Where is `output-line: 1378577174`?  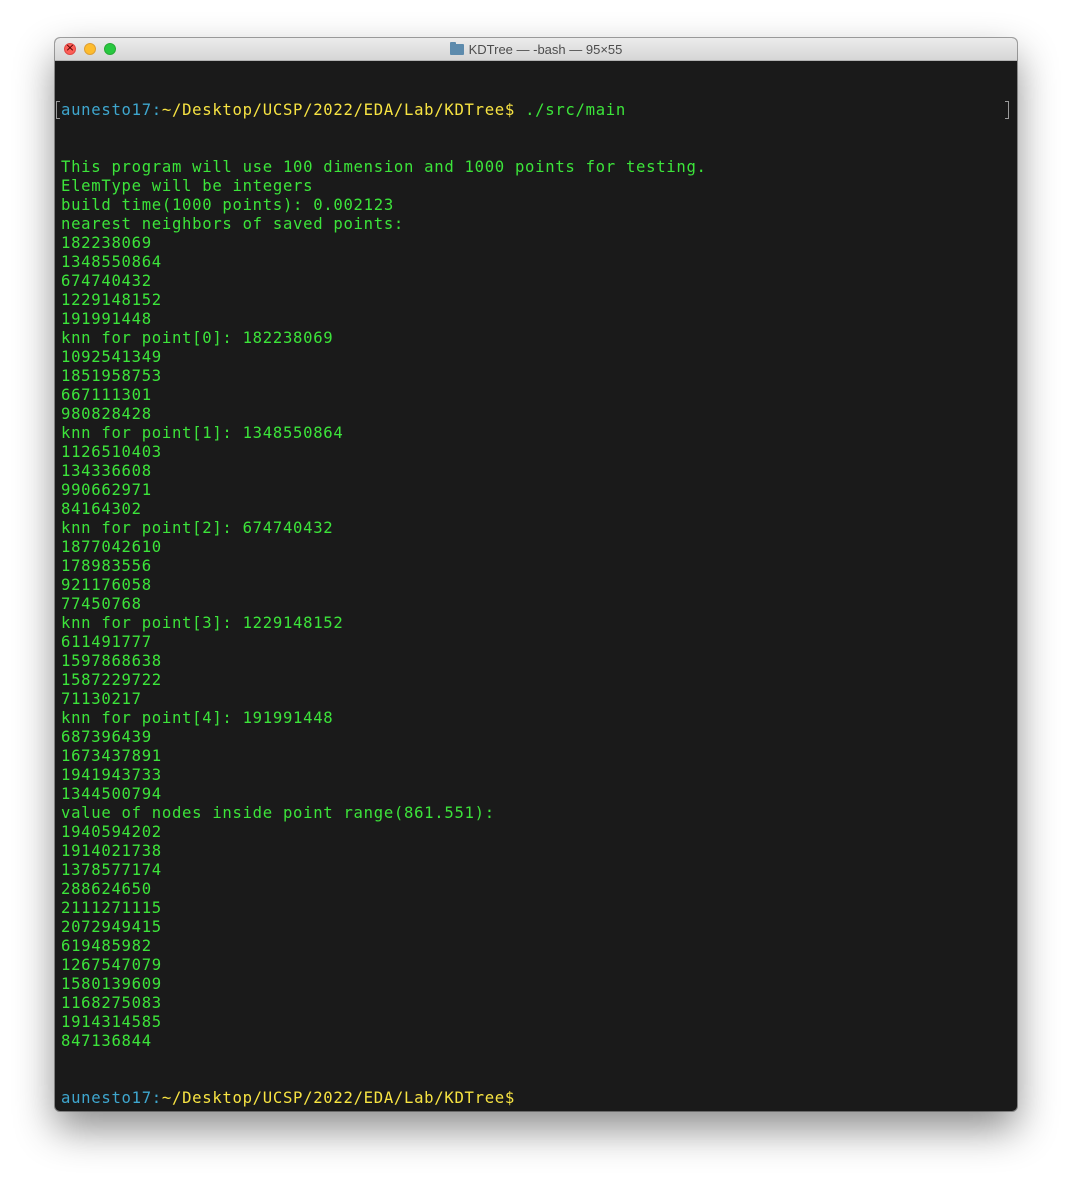 output-line: 1378577174 is located at coordinates (111, 870).